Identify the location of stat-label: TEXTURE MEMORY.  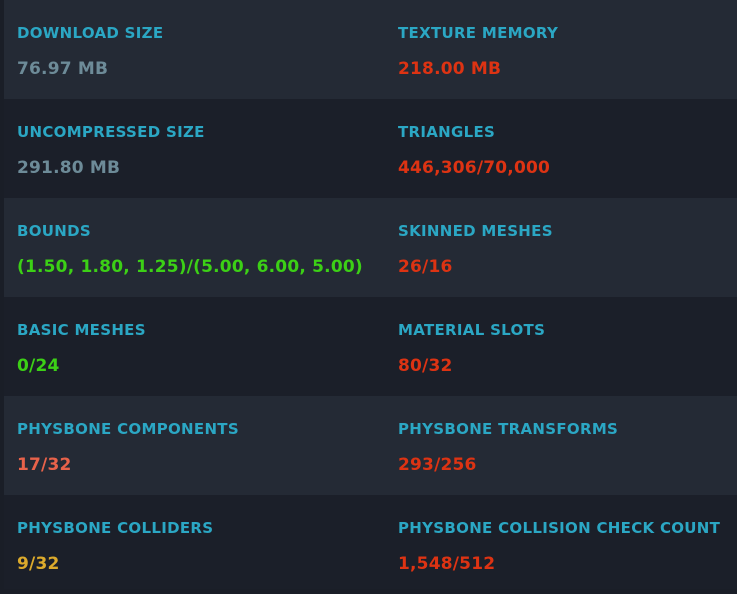
(478, 33).